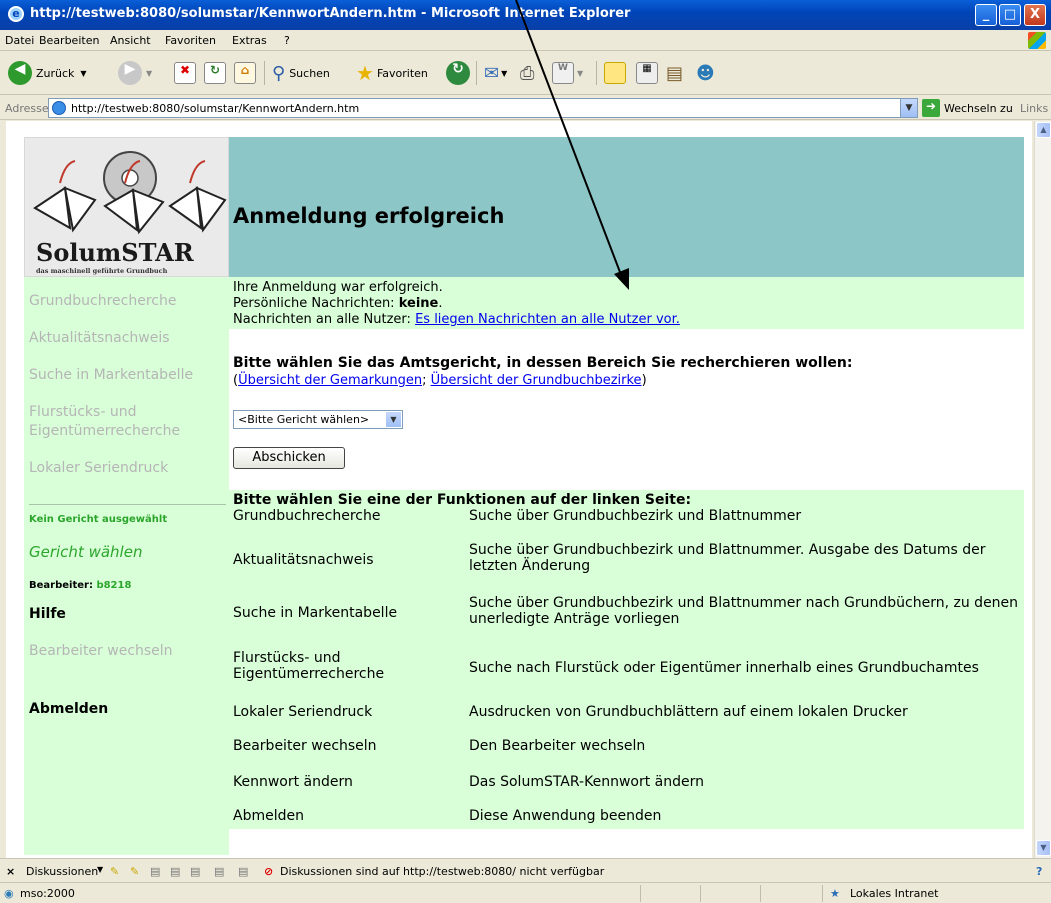  What do you see at coordinates (986, 15) in the screenshot?
I see `minimize-button: _` at bounding box center [986, 15].